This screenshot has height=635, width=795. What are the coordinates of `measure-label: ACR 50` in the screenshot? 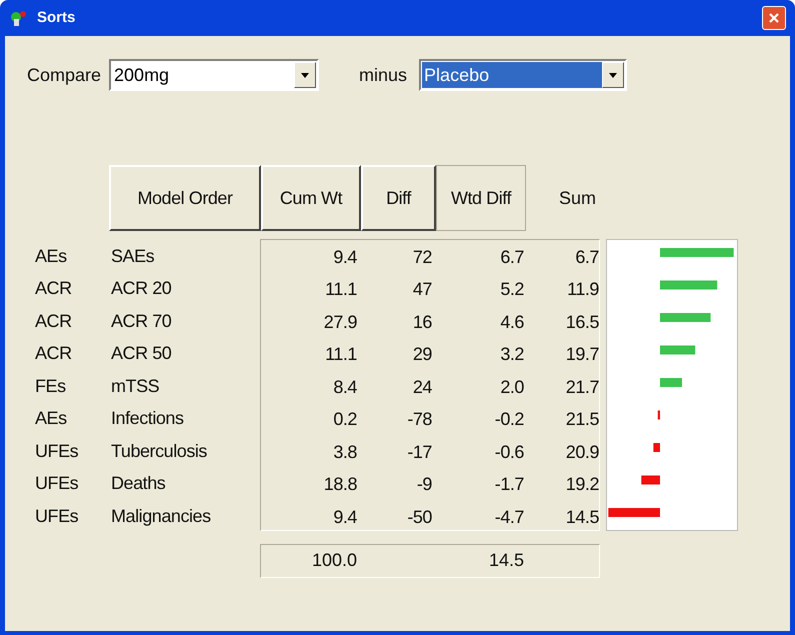 It's located at (141, 354).